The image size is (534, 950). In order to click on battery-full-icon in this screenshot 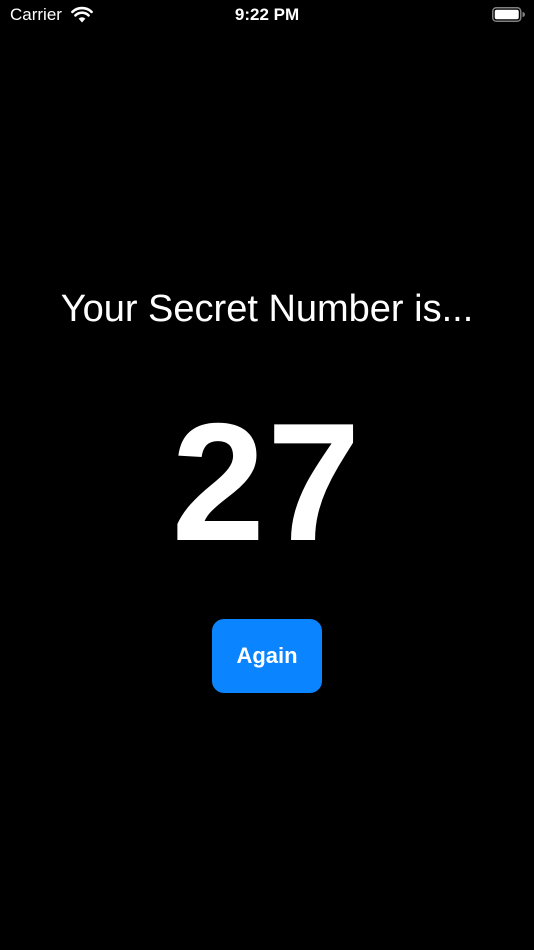, I will do `click(508, 14)`.